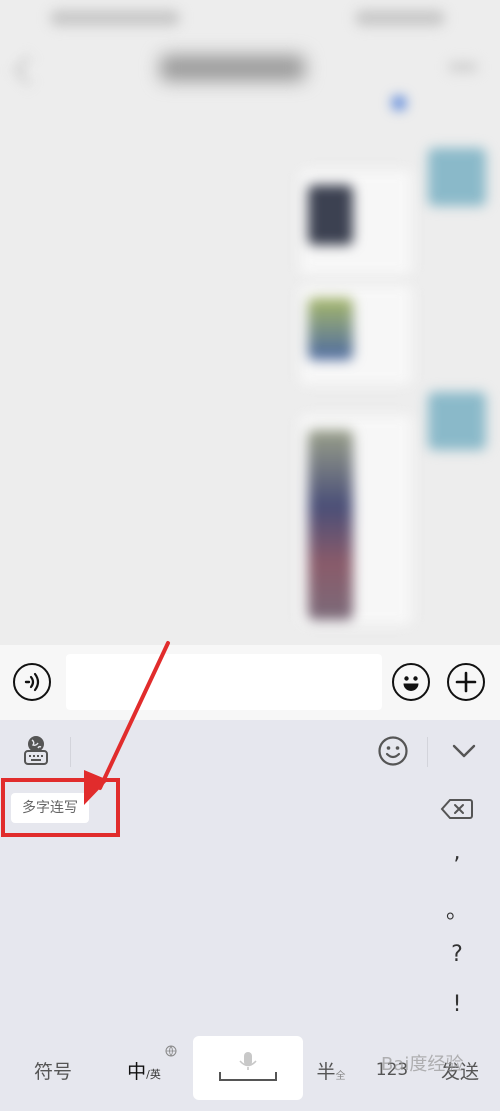  I want to click on emoji-smile-icon, so click(411, 683).